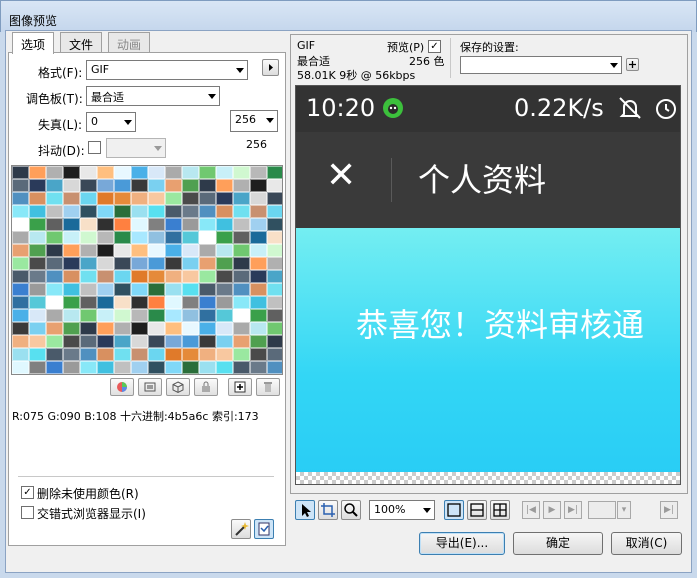 The image size is (697, 578). I want to click on optimize-to-size-button, so click(264, 529).